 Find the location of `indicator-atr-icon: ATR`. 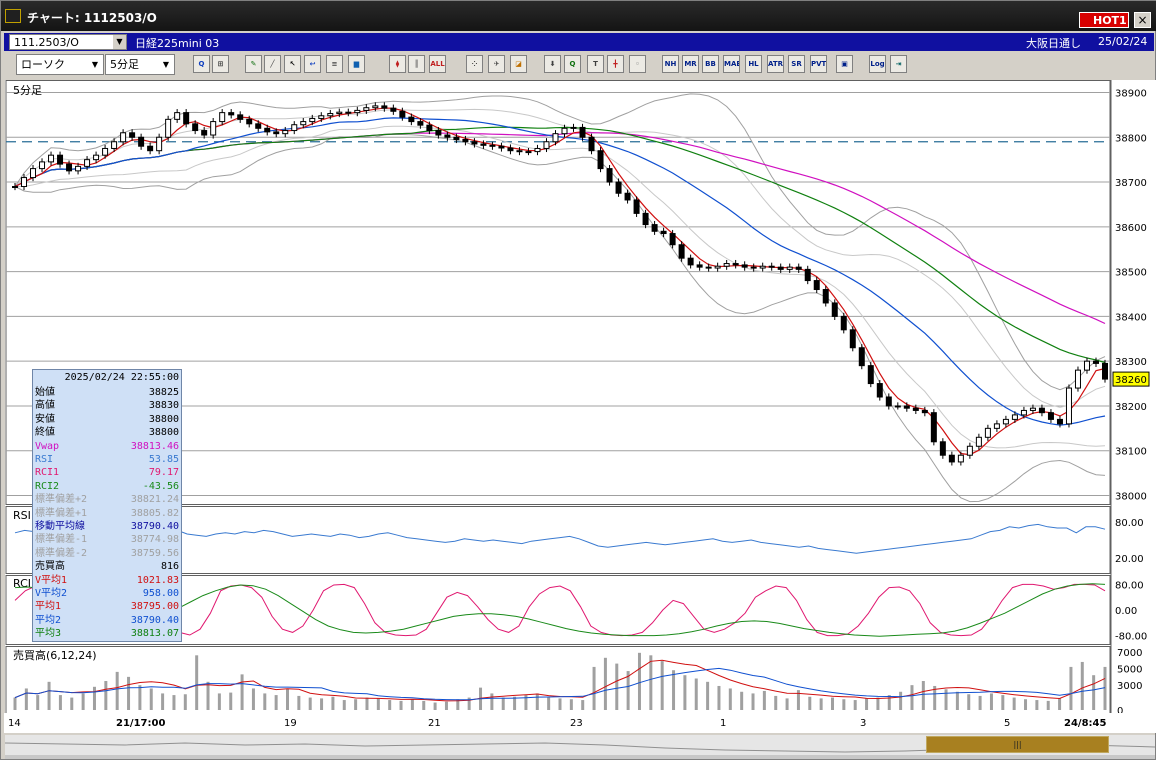

indicator-atr-icon: ATR is located at coordinates (775, 64).